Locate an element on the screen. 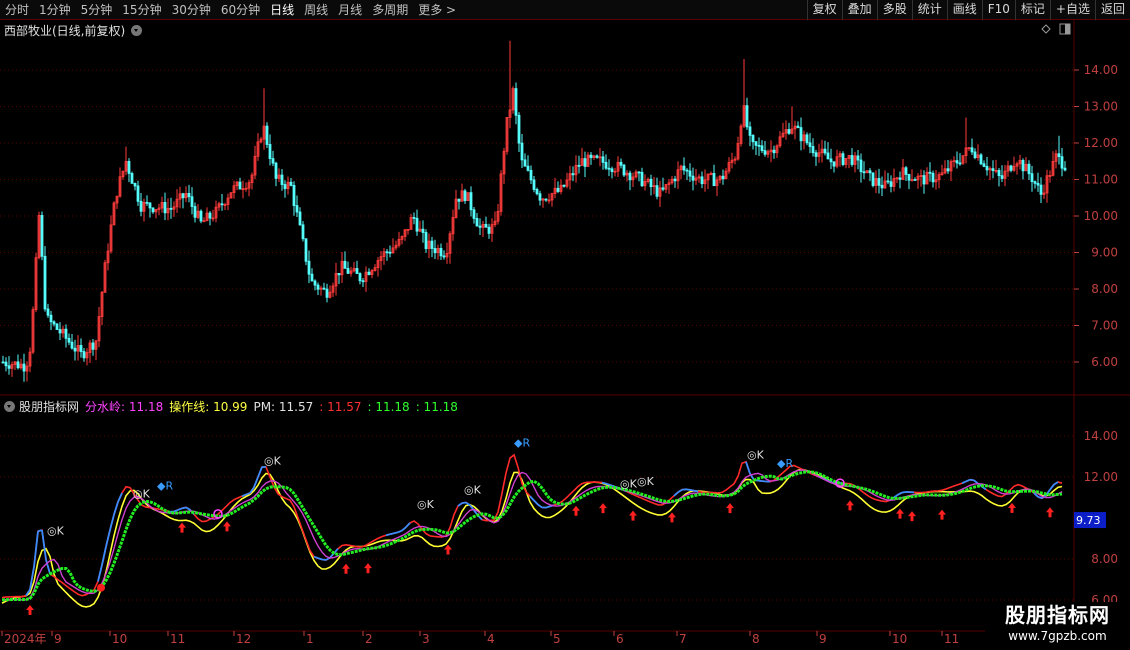 Image resolution: width=1130 pixels, height=650 pixels. current-value-text: 9.73 is located at coordinates (1088, 520).